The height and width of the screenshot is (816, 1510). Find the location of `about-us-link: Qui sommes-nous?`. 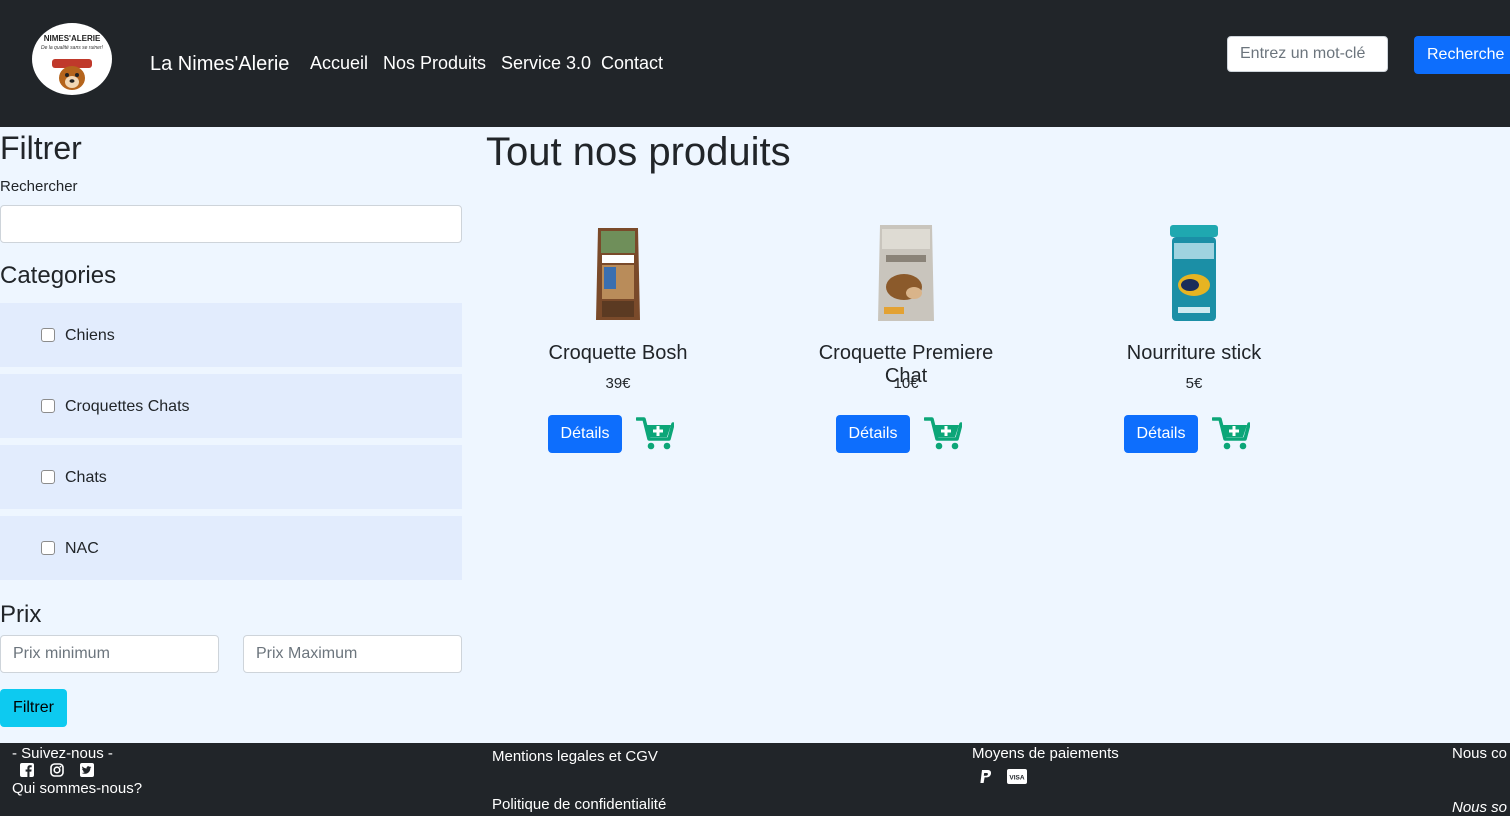

about-us-link: Qui sommes-nous? is located at coordinates (77, 788).